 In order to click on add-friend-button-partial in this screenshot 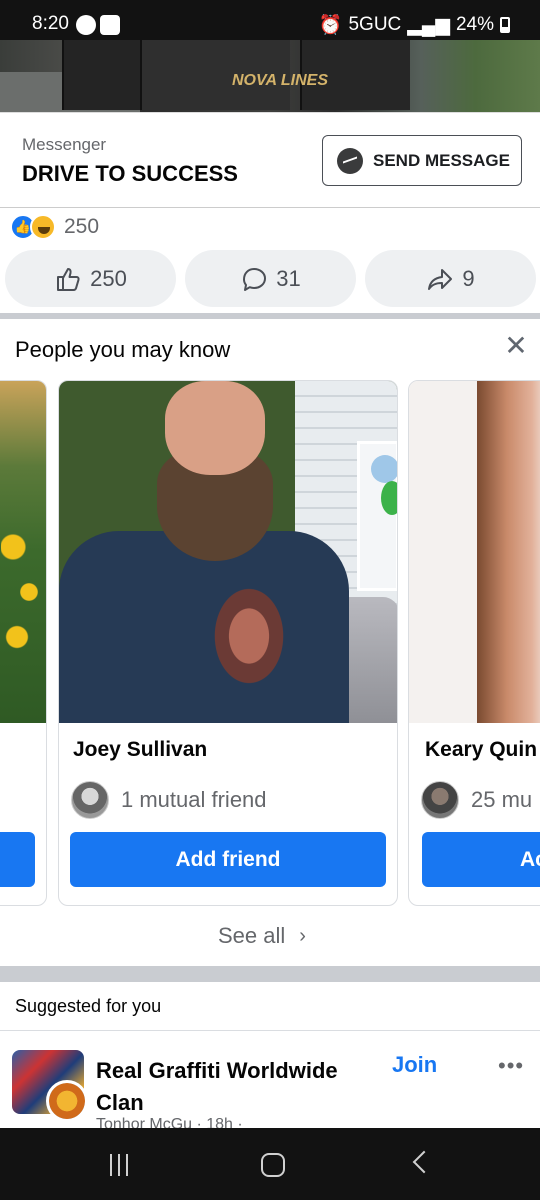, I will do `click(17, 859)`.